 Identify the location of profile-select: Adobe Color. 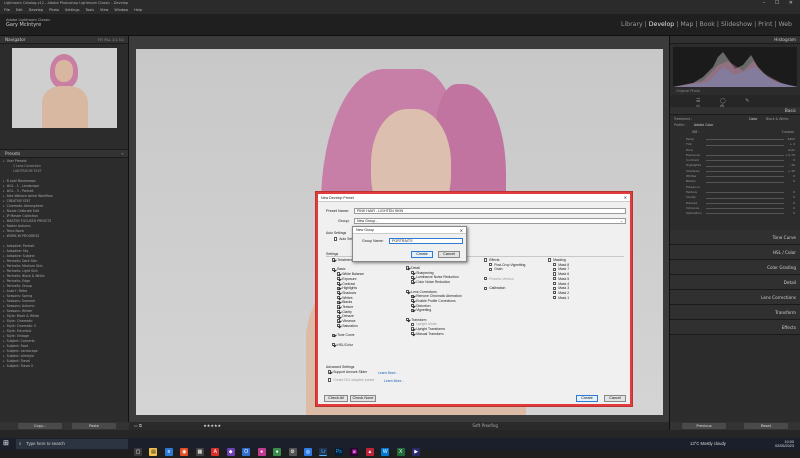
(703, 125).